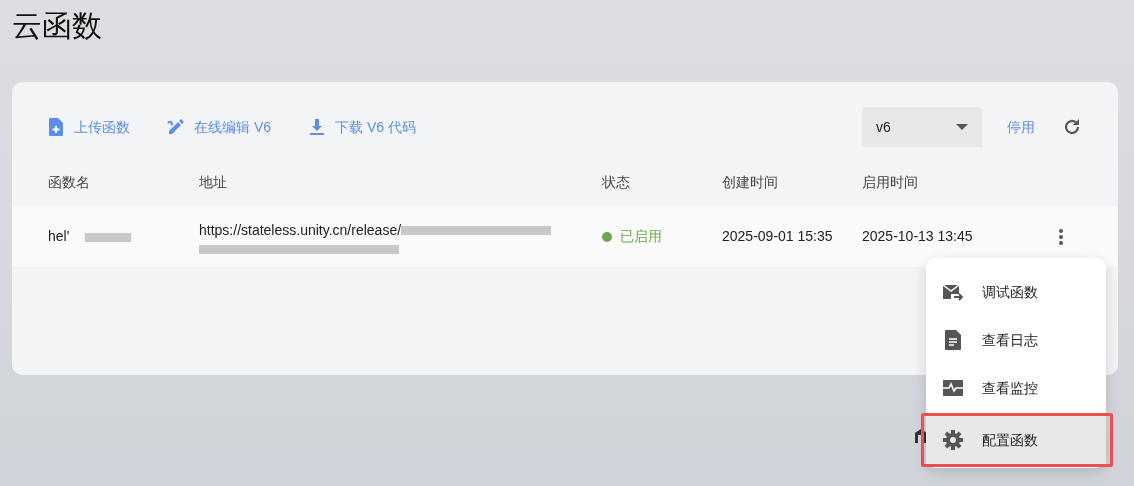 The width and height of the screenshot is (1134, 486). Describe the element at coordinates (108, 237) in the screenshot. I see `redaction-mark` at that location.